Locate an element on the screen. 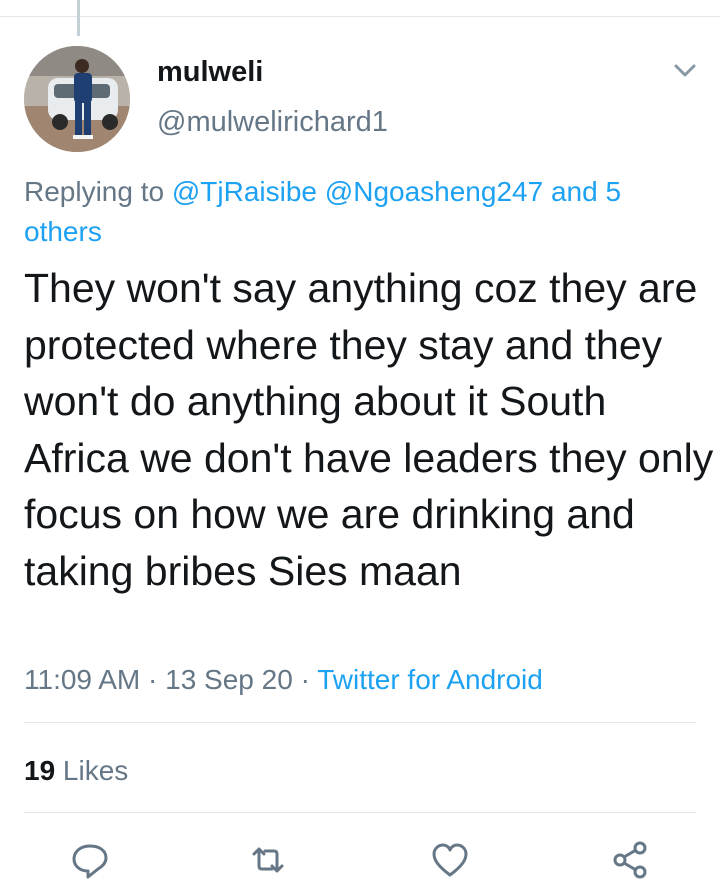 The width and height of the screenshot is (720, 880). thread-connector-line is located at coordinates (78, 18).